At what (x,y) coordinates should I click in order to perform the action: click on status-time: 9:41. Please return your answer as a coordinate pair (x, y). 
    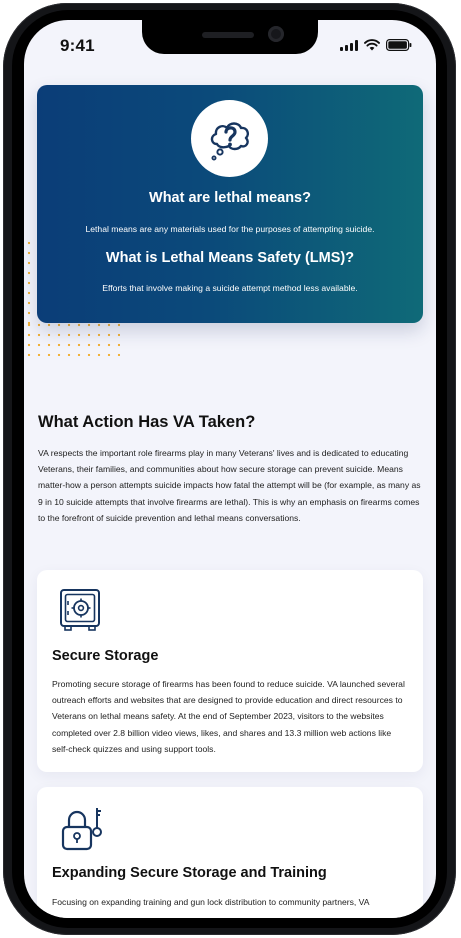
    Looking at the image, I should click on (77, 45).